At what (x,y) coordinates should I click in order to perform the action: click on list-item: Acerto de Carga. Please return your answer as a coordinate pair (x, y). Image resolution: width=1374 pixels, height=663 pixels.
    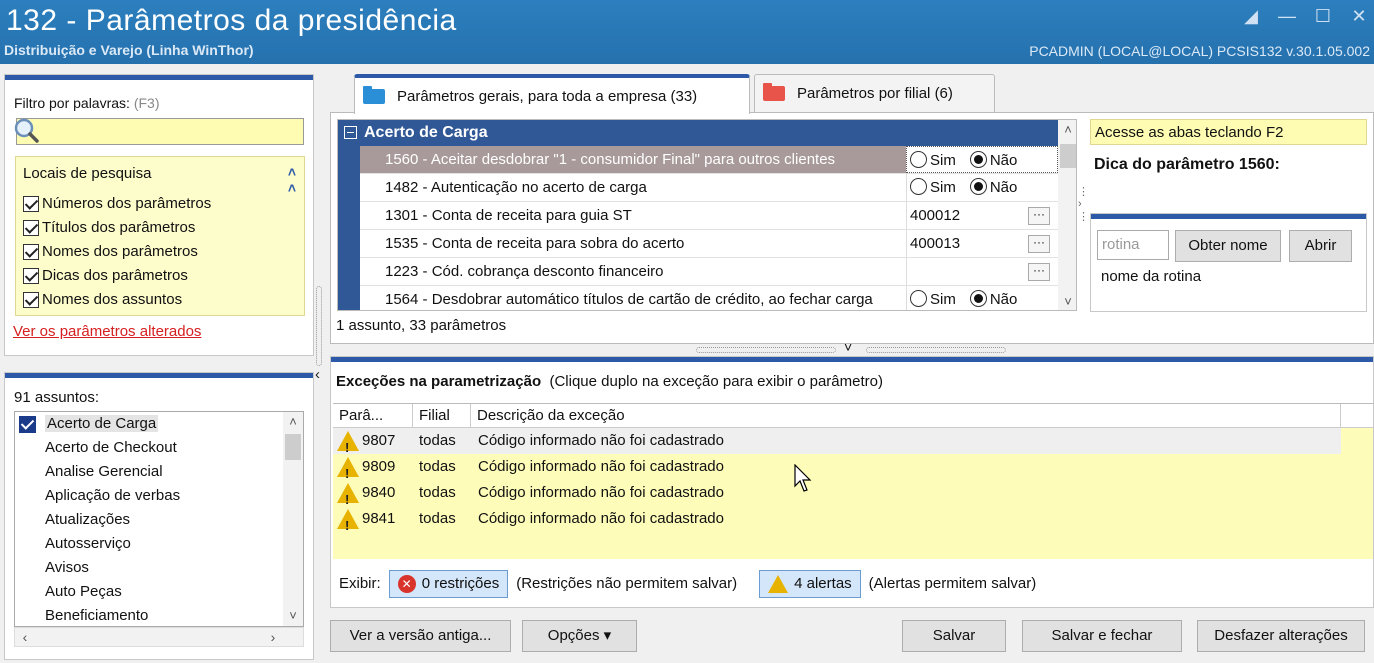
    Looking at the image, I should click on (146, 424).